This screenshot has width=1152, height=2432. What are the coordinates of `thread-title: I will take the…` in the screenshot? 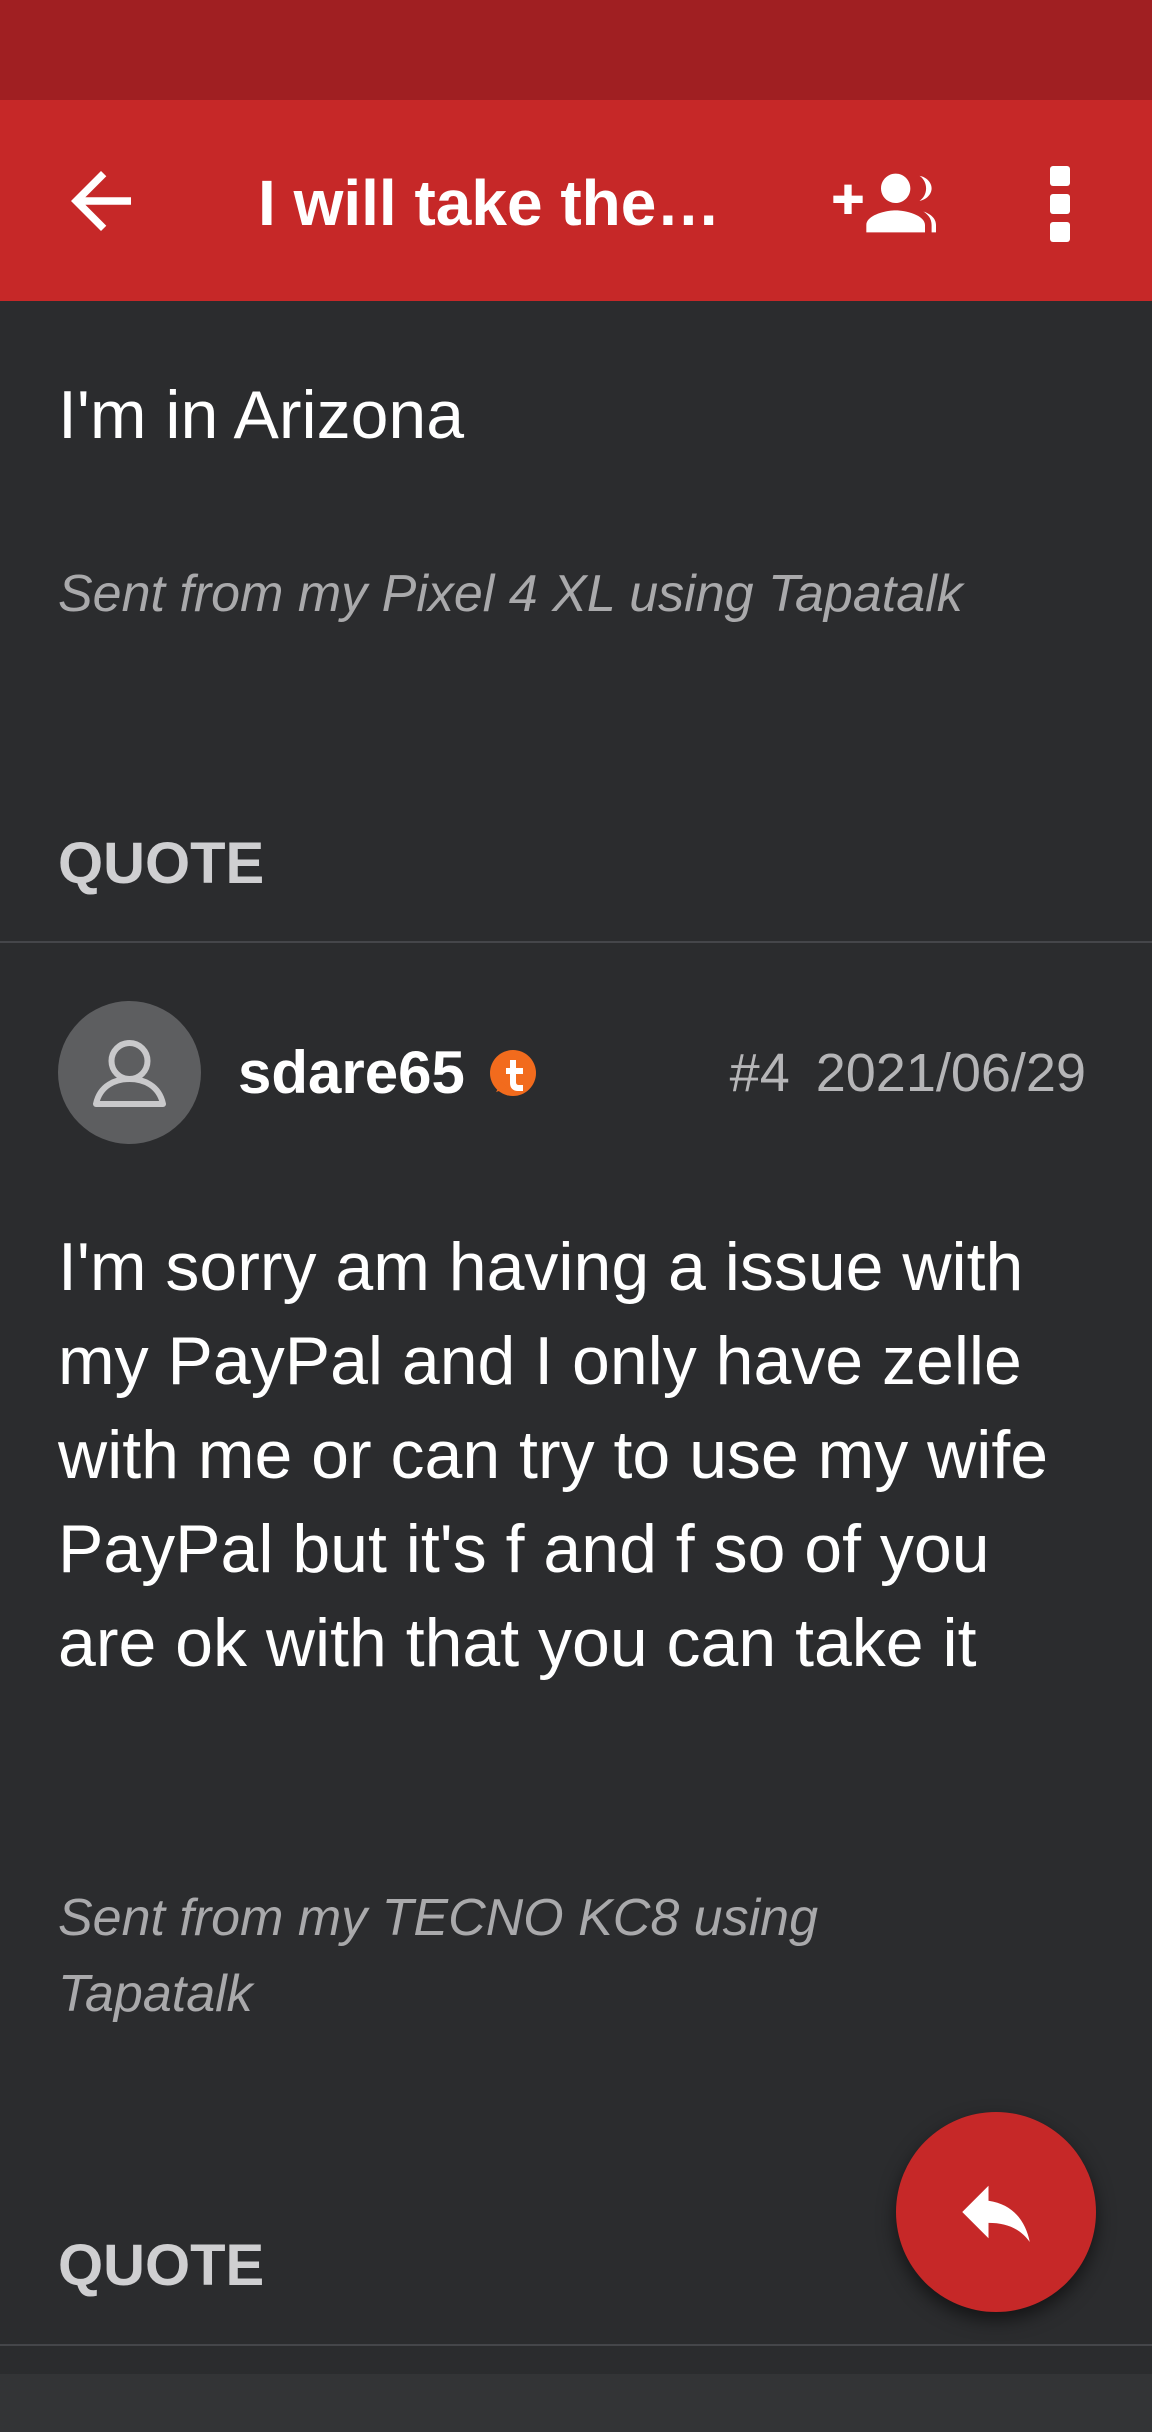 It's located at (489, 203).